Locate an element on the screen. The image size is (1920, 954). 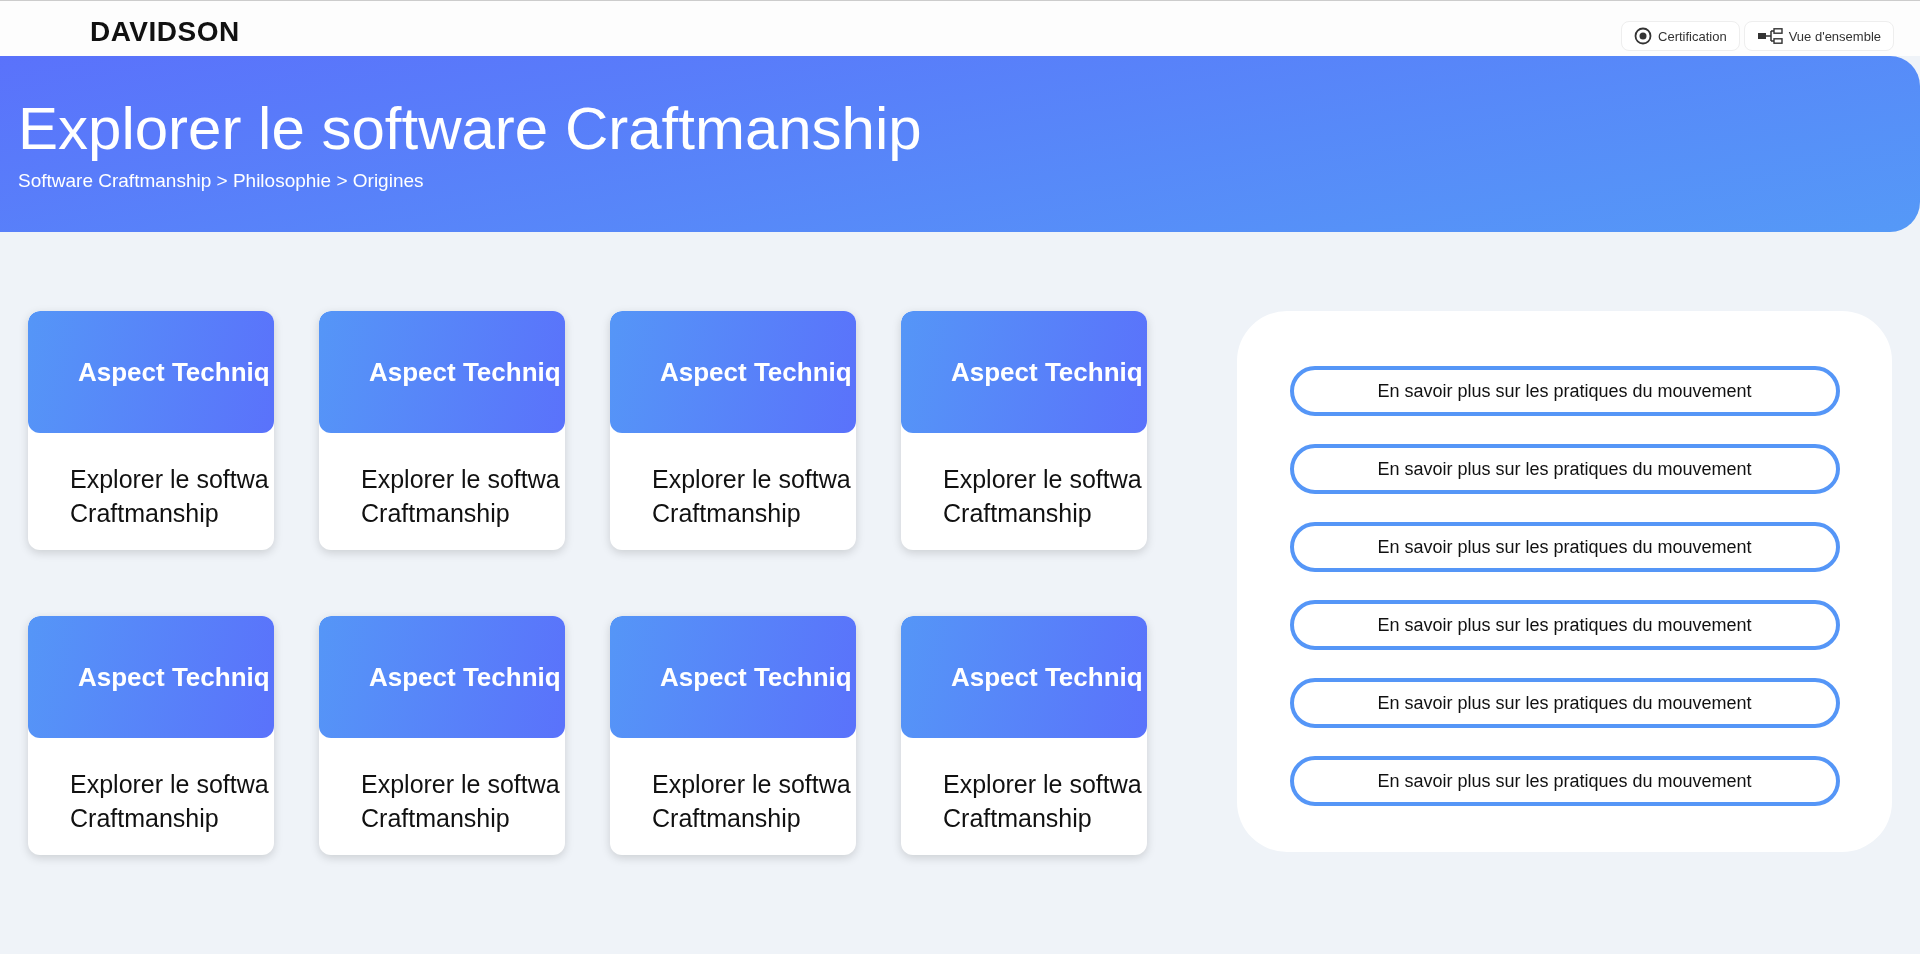
nav-button: Certification is located at coordinates (1680, 36).